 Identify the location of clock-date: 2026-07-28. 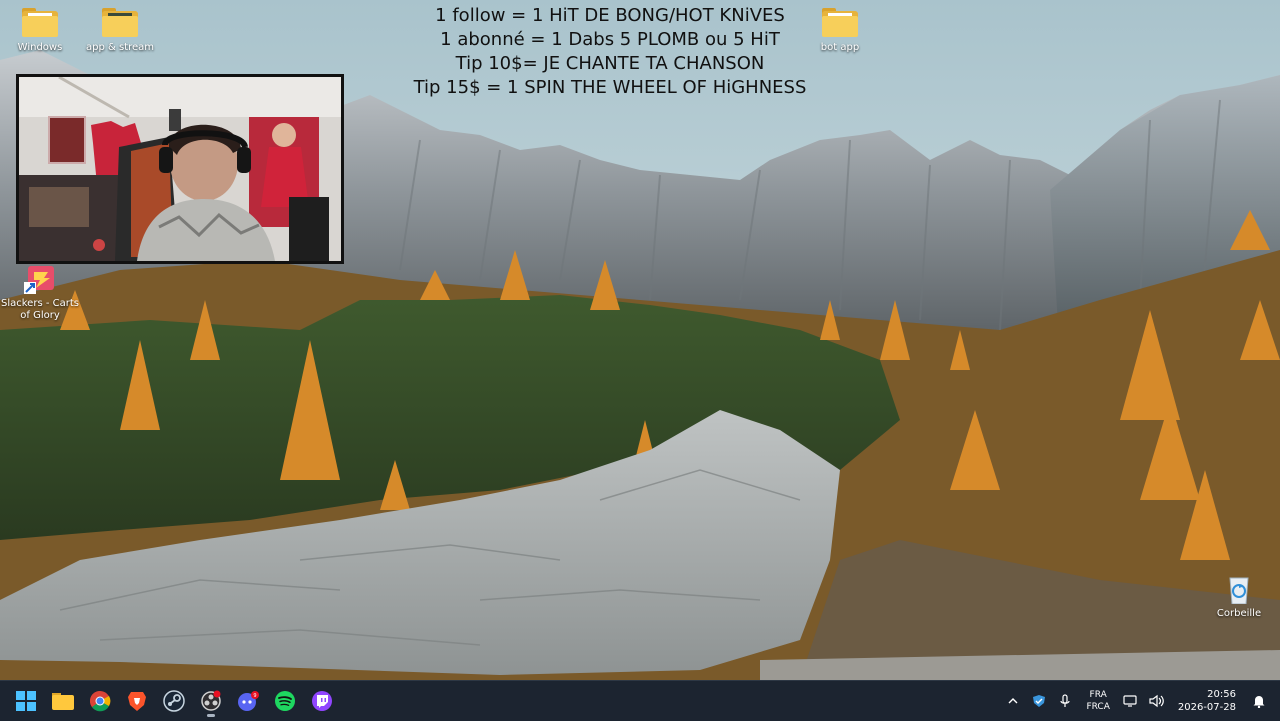
(1206, 707).